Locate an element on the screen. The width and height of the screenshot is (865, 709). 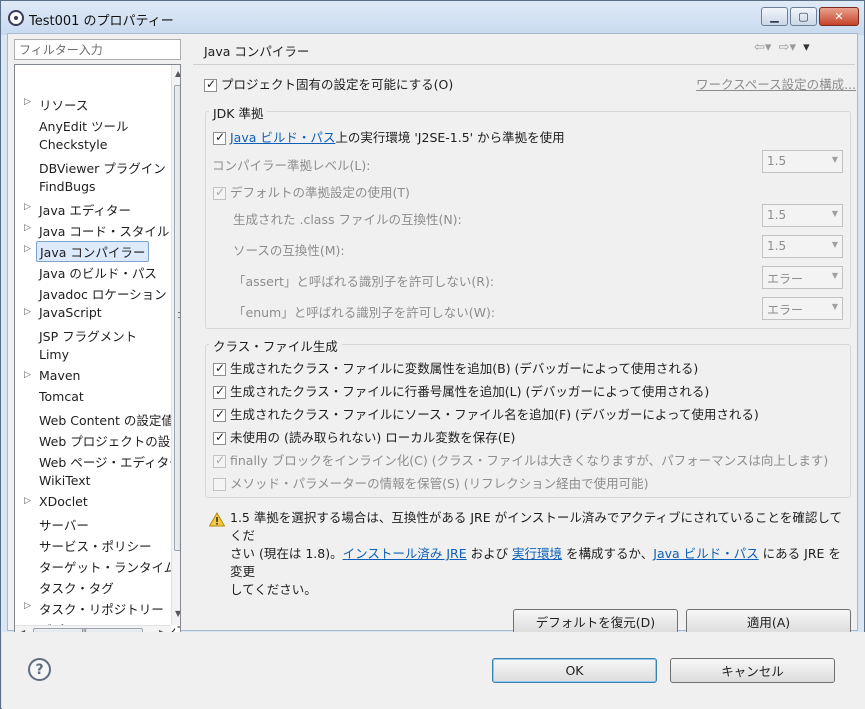
tree-item-label: リソース is located at coordinates (64, 105).